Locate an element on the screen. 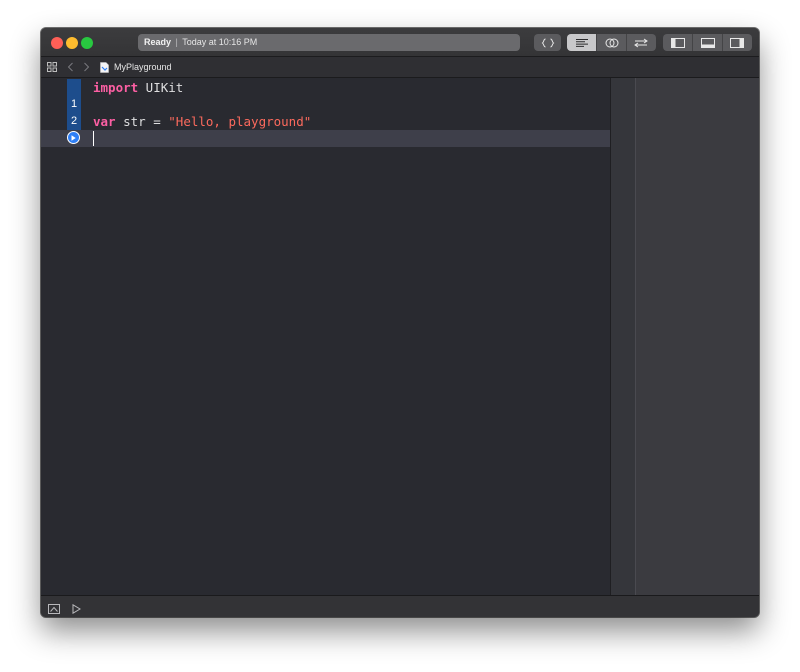 This screenshot has height=672, width=800. go-back-button is located at coordinates (70, 67).